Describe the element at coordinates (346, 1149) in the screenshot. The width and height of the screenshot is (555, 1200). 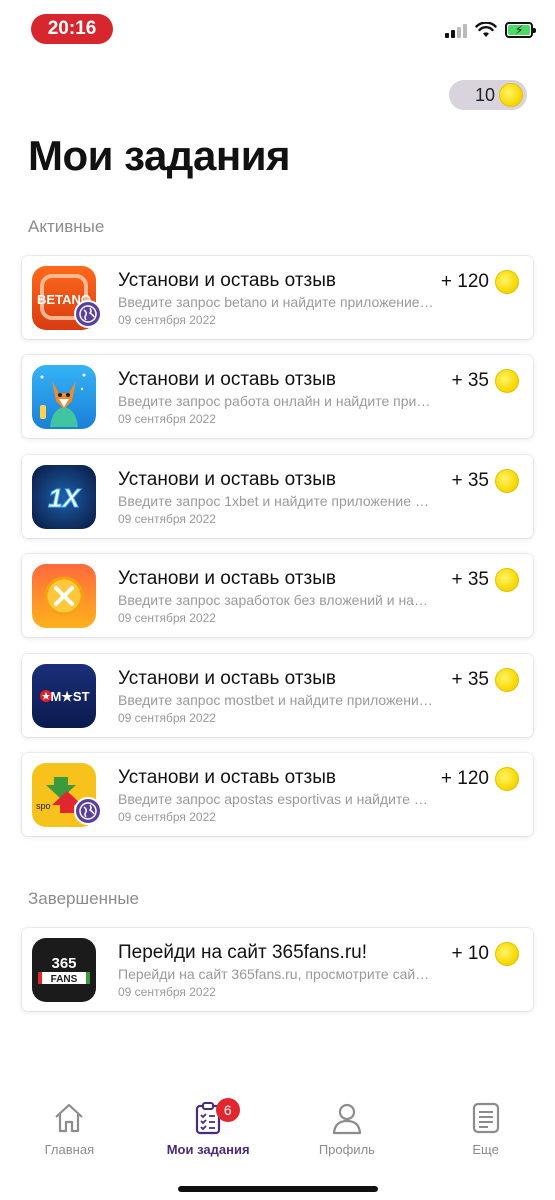
I see `tab-label: Профиль` at that location.